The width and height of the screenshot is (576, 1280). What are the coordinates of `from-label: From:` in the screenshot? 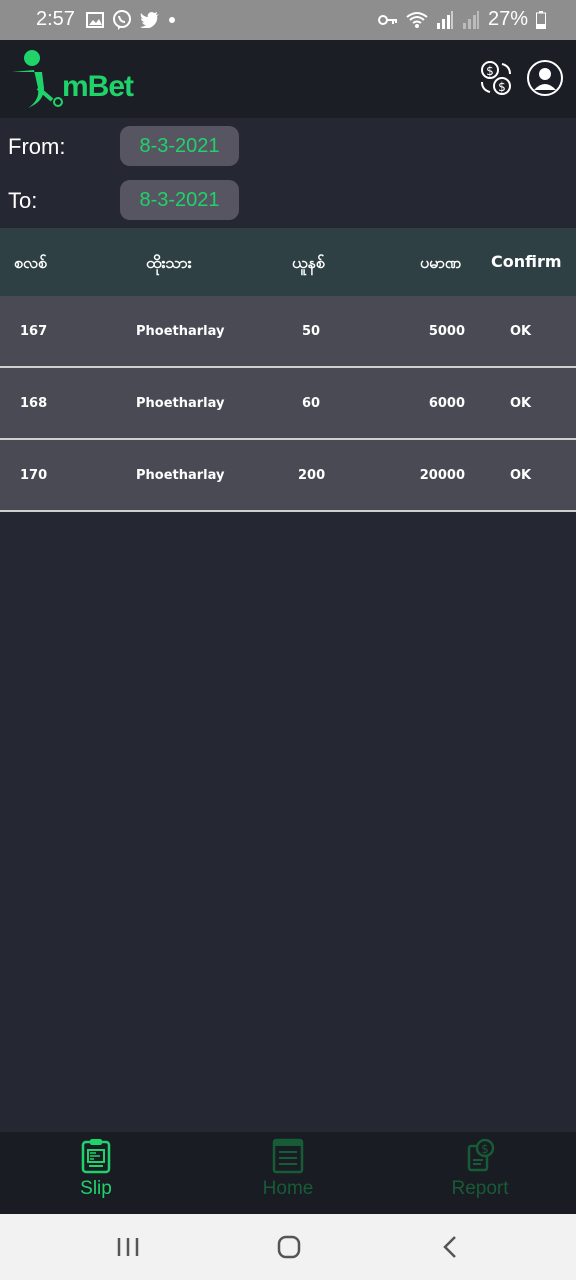 It's located at (37, 146).